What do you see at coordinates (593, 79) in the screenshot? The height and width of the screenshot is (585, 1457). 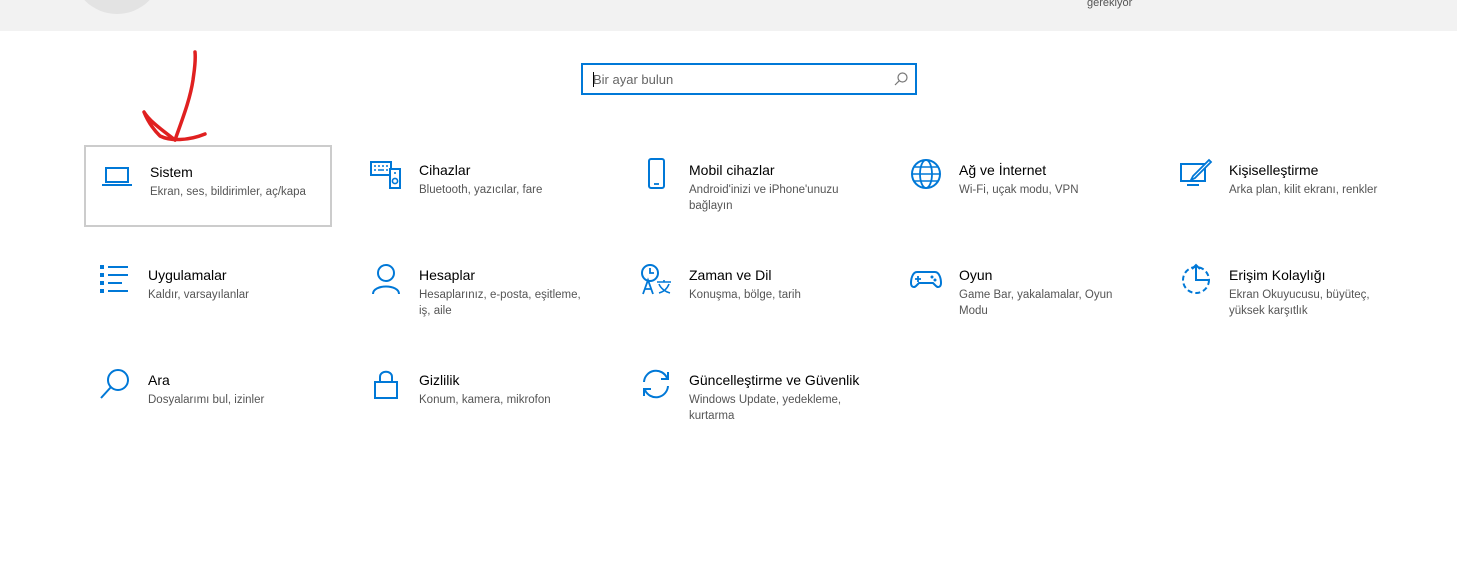 I see `text-caret` at bounding box center [593, 79].